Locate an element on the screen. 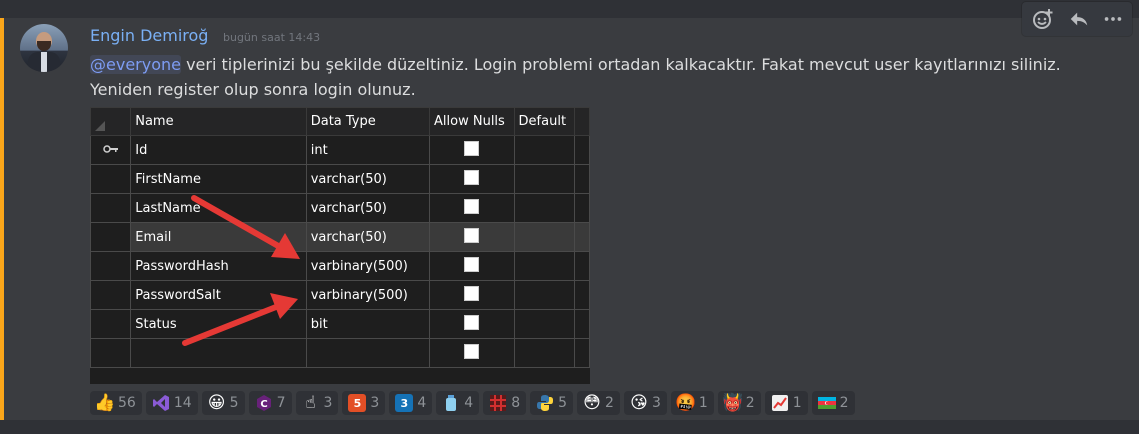 This screenshot has width=1139, height=434. reaction: 🤬 1 is located at coordinates (692, 403).